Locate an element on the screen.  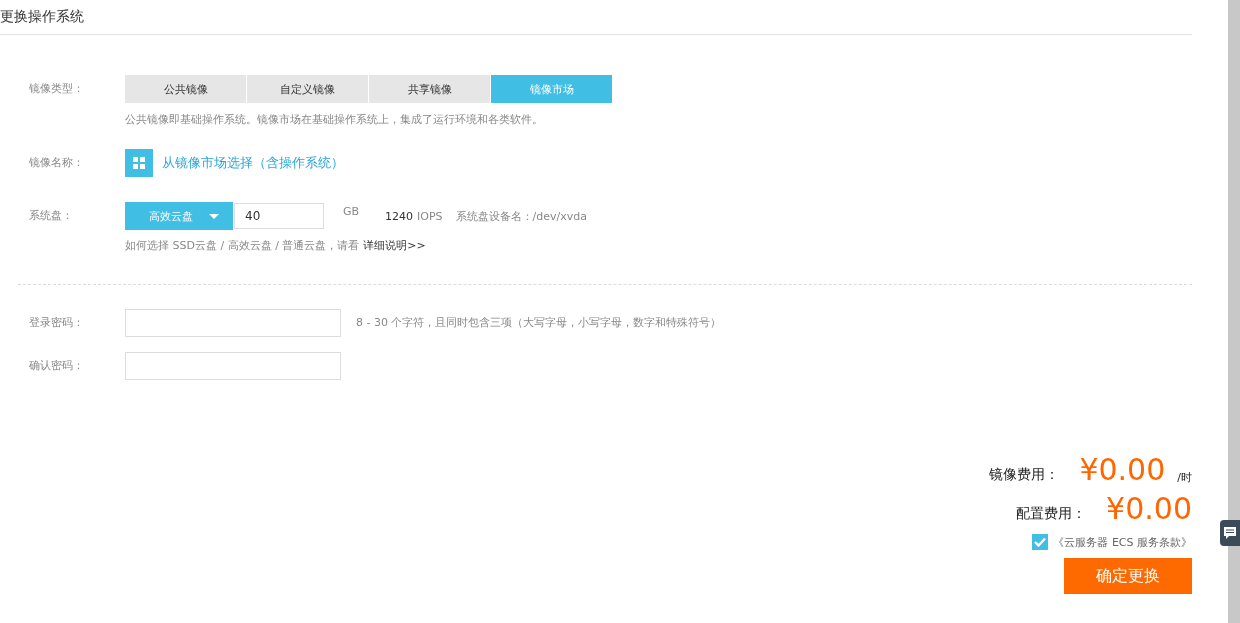
size-unit: GB is located at coordinates (351, 211).